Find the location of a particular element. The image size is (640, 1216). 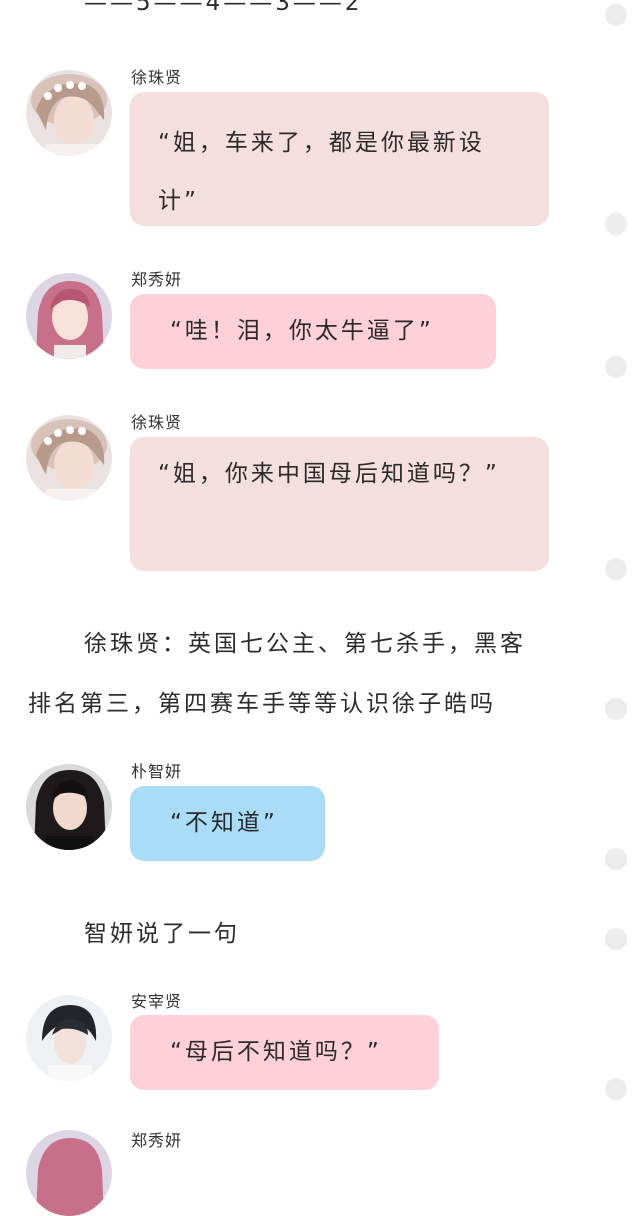

narration-line: 排名第三，第四赛车手等等认识徐子皓吗 is located at coordinates (262, 704).